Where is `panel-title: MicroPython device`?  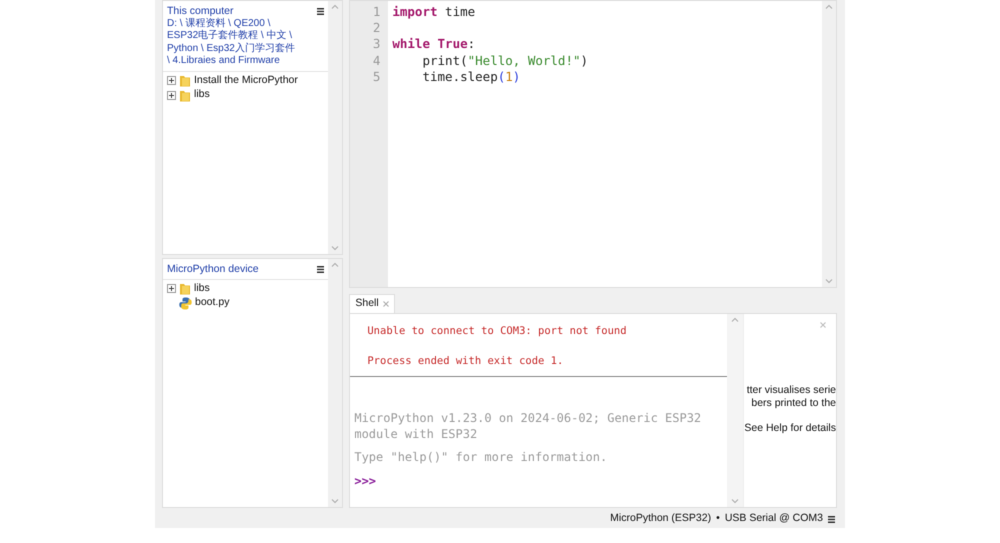 panel-title: MicroPython device is located at coordinates (213, 269).